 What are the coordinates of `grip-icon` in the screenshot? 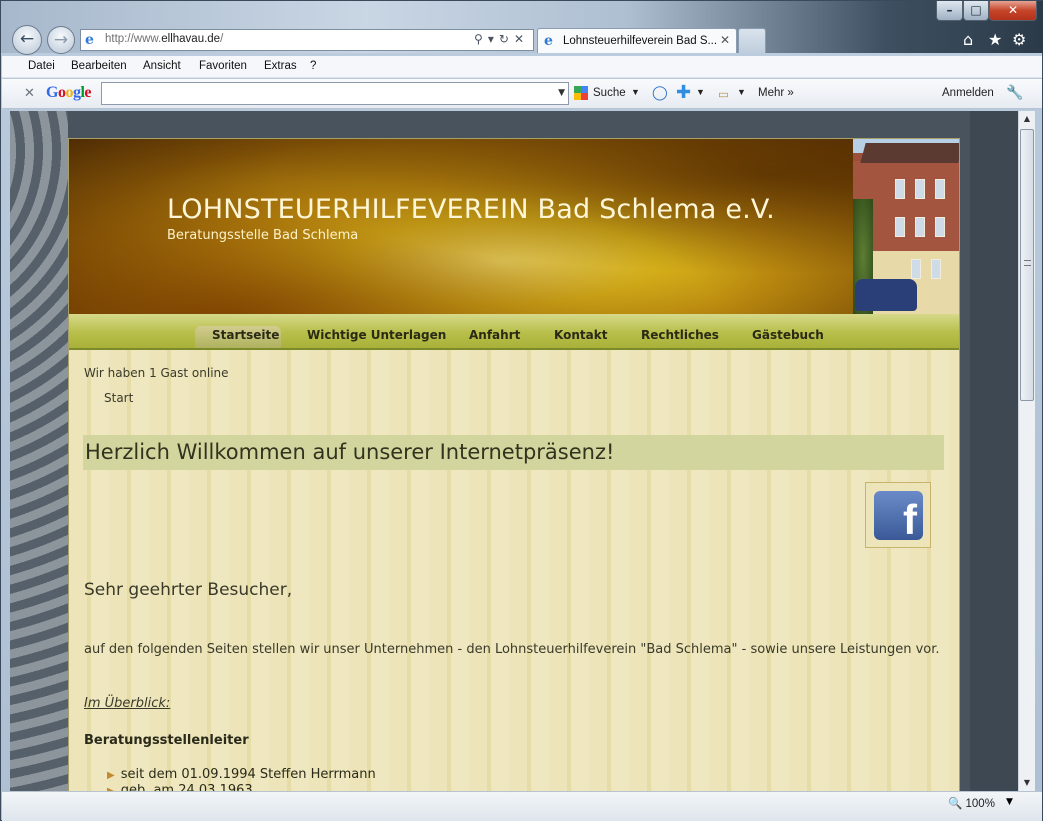 It's located at (1027, 263).